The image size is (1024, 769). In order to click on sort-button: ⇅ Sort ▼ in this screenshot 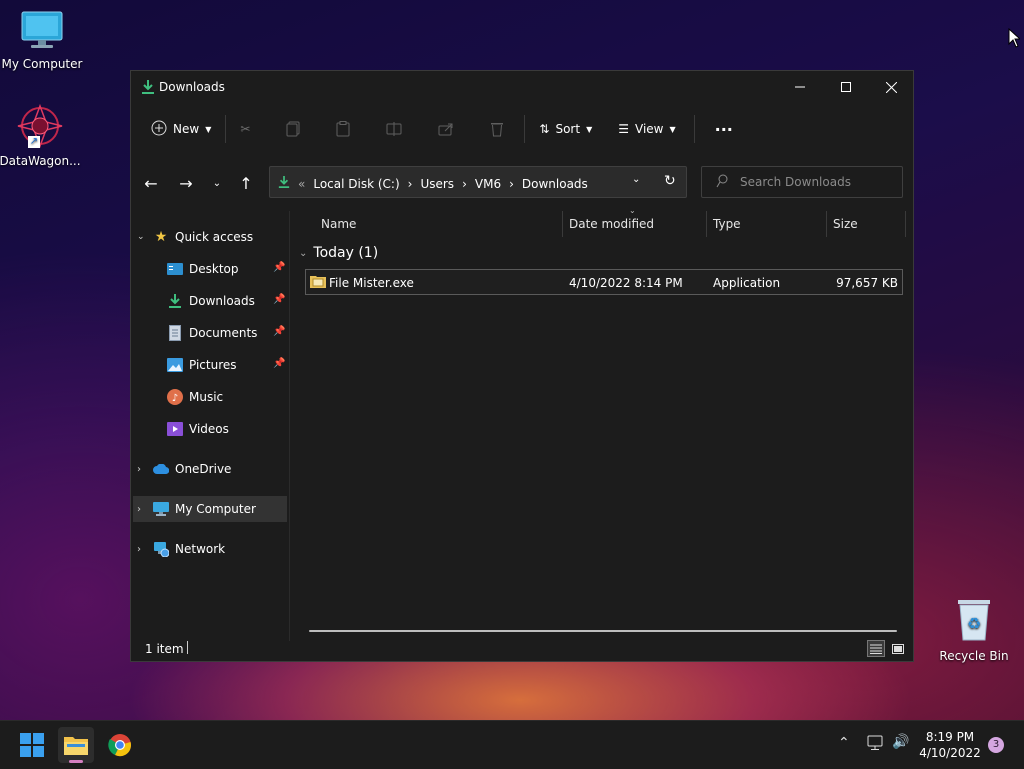, I will do `click(565, 129)`.